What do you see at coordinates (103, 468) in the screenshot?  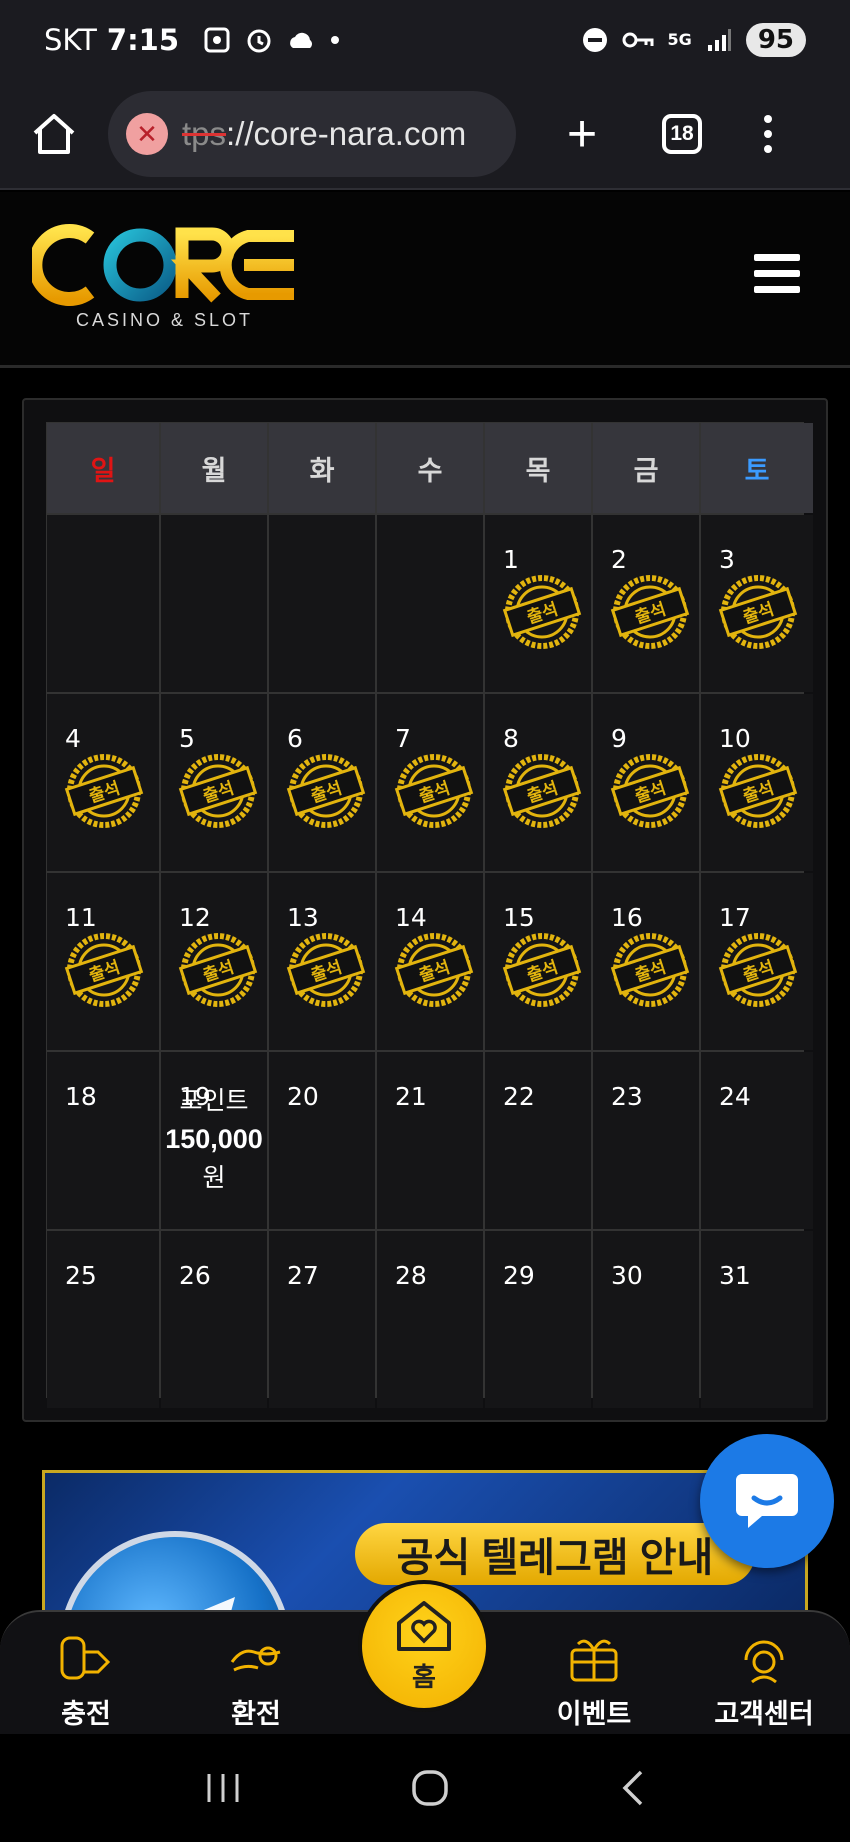 I see `weekday-header: 일` at bounding box center [103, 468].